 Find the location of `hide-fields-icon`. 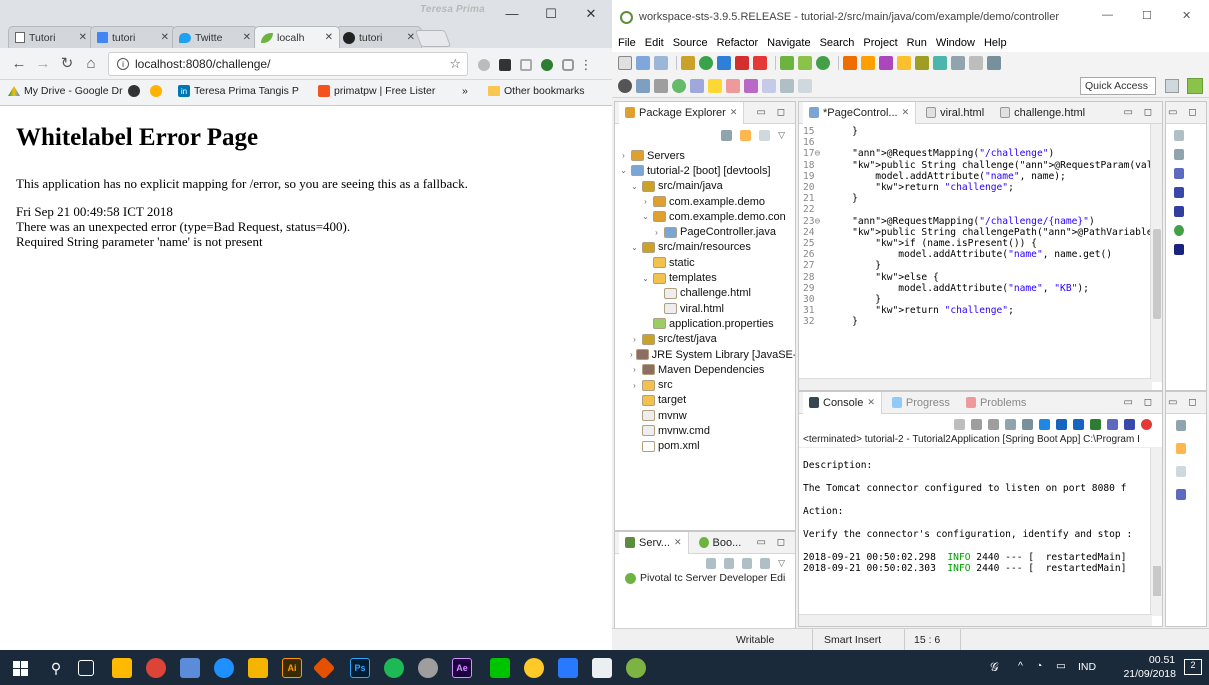

hide-fields-icon is located at coordinates (1179, 192).